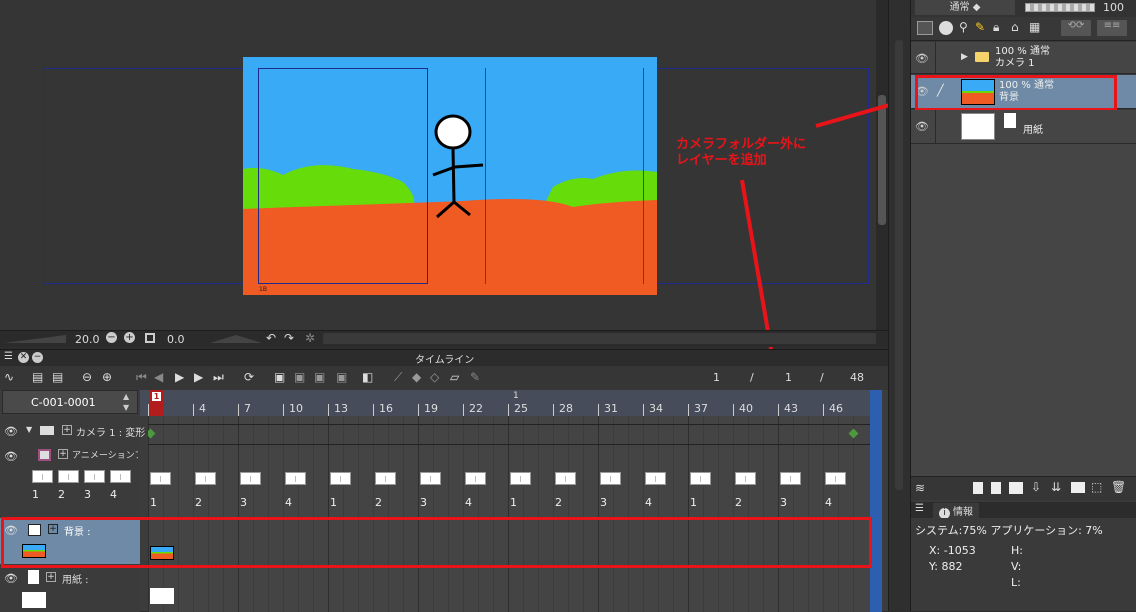 The image size is (1136, 612). Describe the element at coordinates (271, 338) in the screenshot. I see `rotate-left-icon: ↶` at that location.